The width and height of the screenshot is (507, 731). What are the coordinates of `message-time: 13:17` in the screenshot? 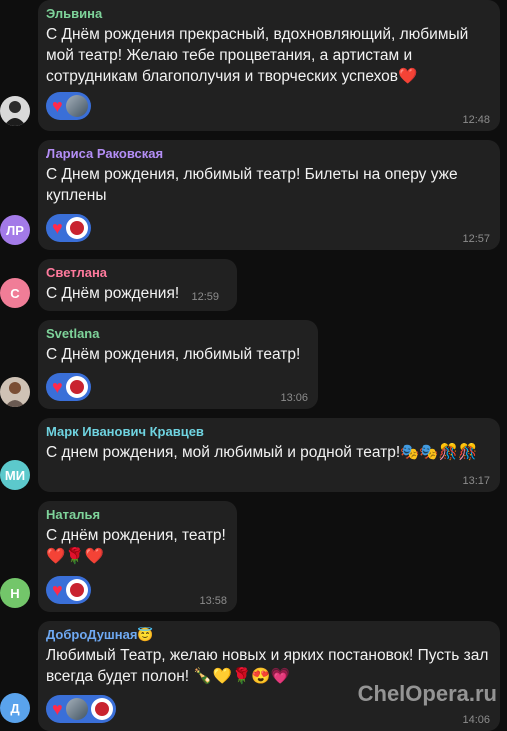 It's located at (476, 481).